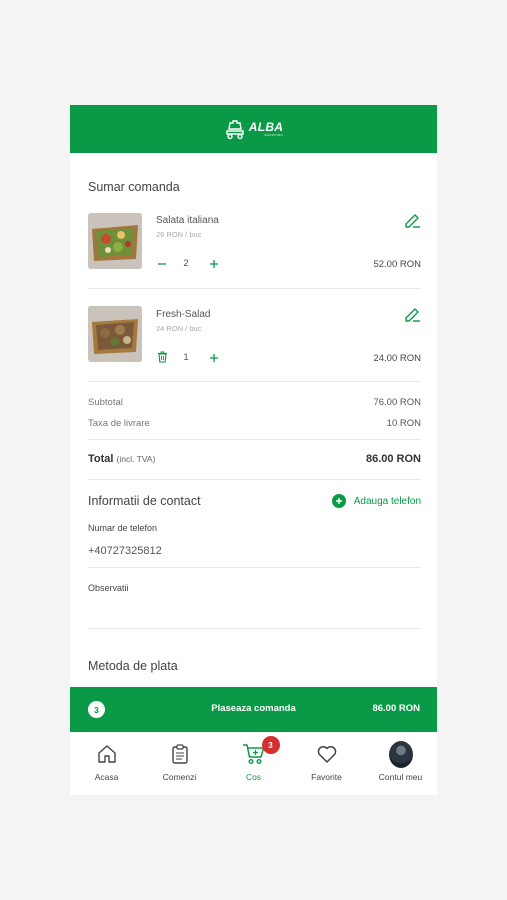 The height and width of the screenshot is (900, 507). What do you see at coordinates (134, 187) in the screenshot?
I see `order-summary-title: Sumar comanda` at bounding box center [134, 187].